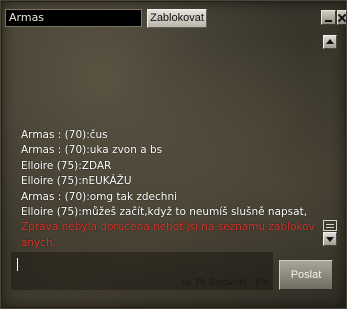  I want to click on recipient-name-field: Armas, so click(73, 18).